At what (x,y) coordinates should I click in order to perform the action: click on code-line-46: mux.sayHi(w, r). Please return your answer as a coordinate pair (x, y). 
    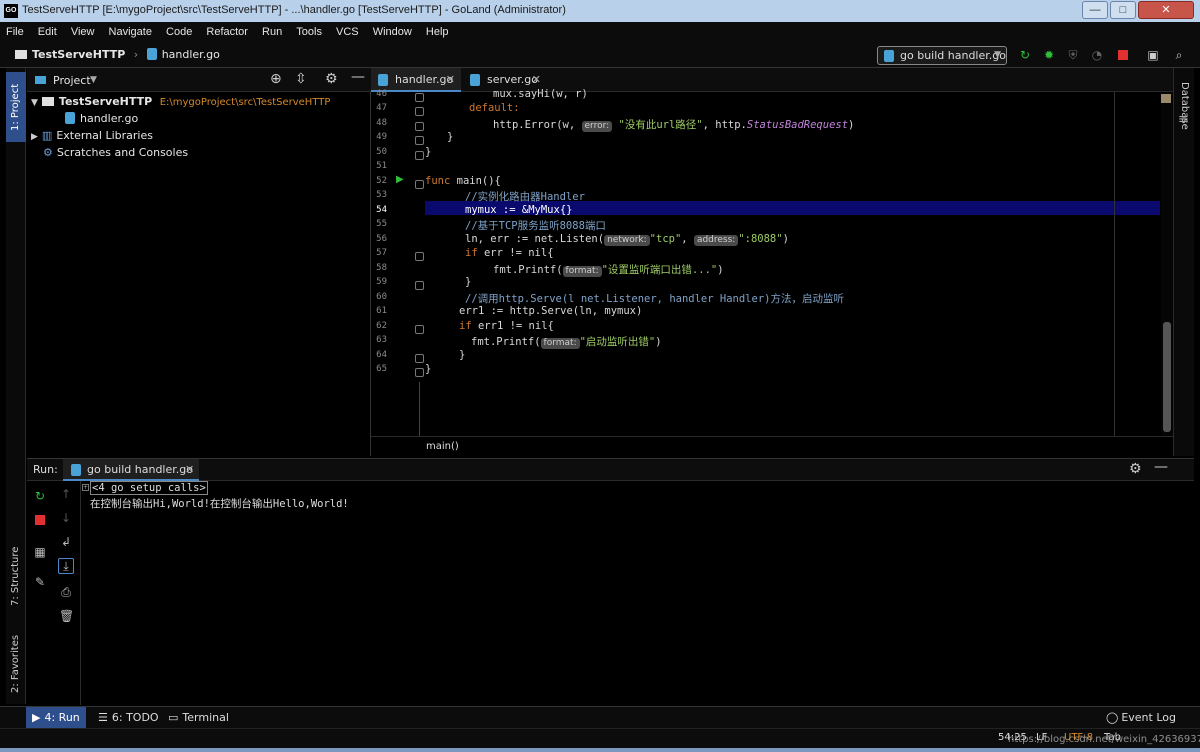
    Looking at the image, I should click on (540, 94).